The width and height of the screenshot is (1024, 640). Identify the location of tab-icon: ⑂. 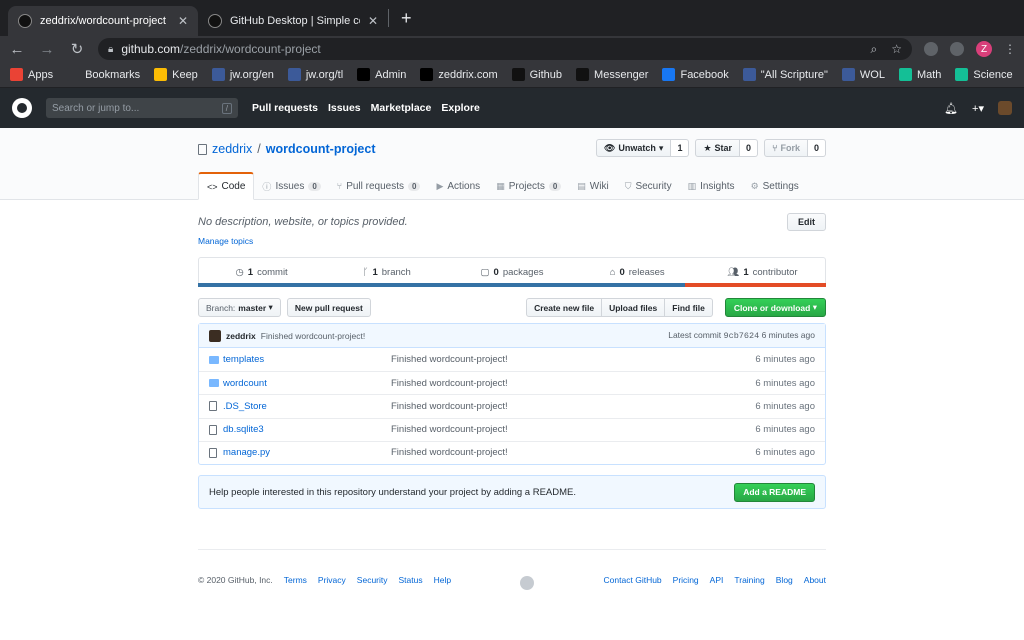
(339, 186).